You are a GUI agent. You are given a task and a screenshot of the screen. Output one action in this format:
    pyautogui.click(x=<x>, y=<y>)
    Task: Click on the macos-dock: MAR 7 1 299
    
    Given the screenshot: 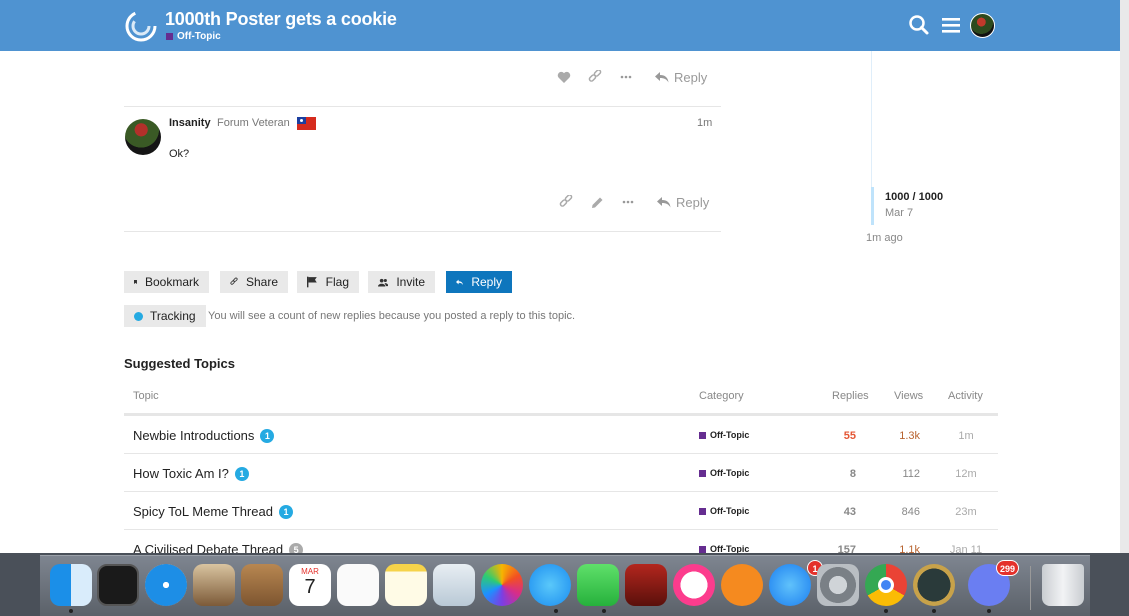 What is the action you would take?
    pyautogui.click(x=565, y=585)
    